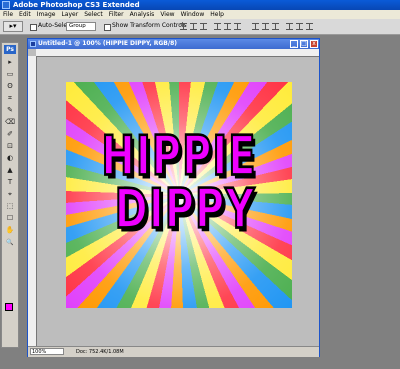  Describe the element at coordinates (193, 14) in the screenshot. I see `menu-window: Window` at that location.